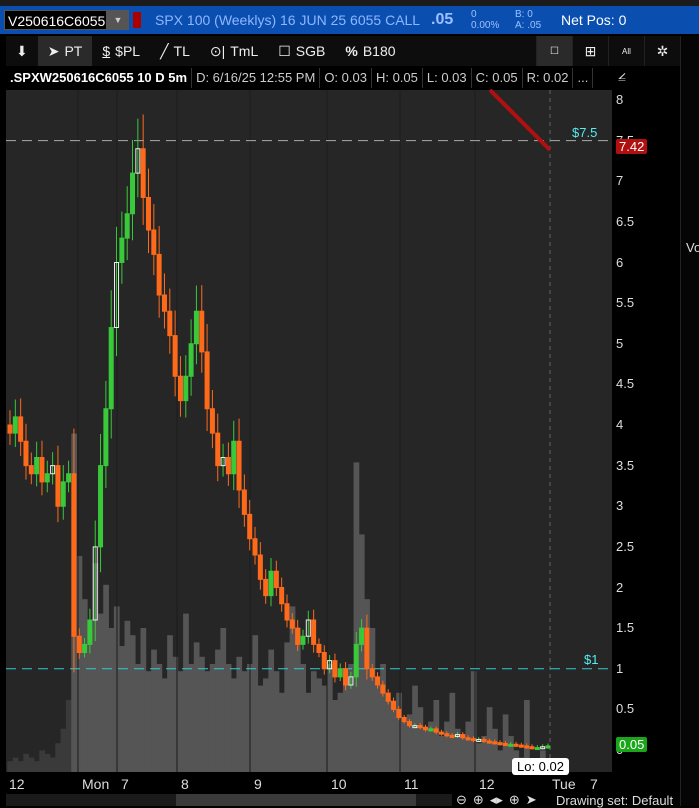 The width and height of the screenshot is (699, 808). I want to click on y-tick-label: 3.5, so click(625, 465).